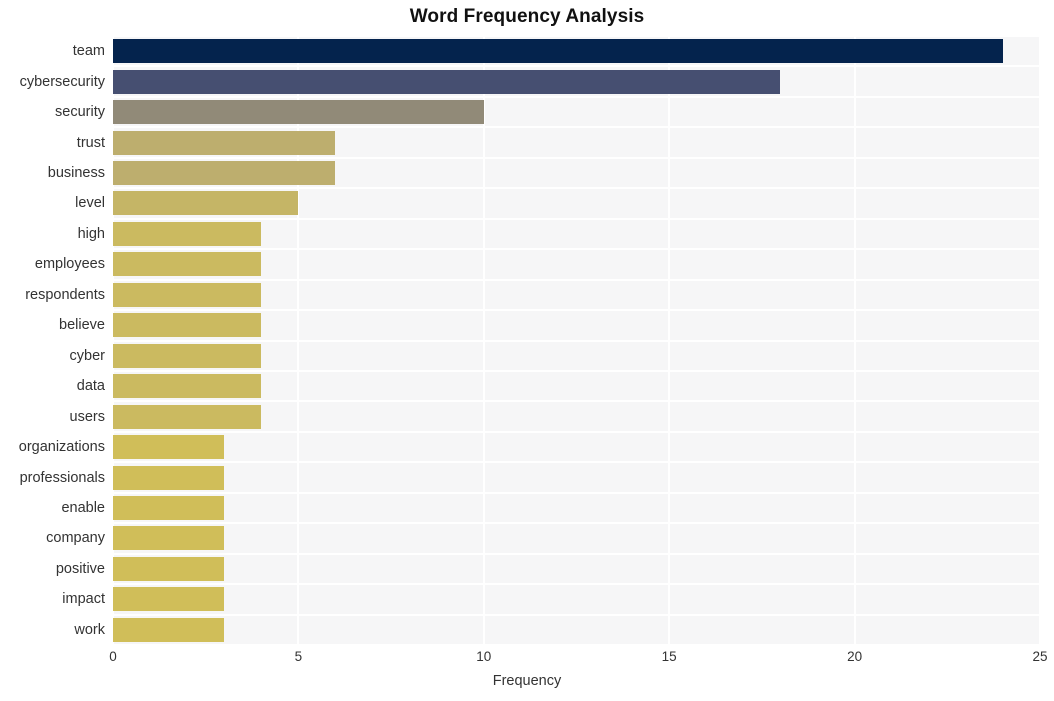 The image size is (1054, 701). What do you see at coordinates (187, 416) in the screenshot?
I see `bar-users` at bounding box center [187, 416].